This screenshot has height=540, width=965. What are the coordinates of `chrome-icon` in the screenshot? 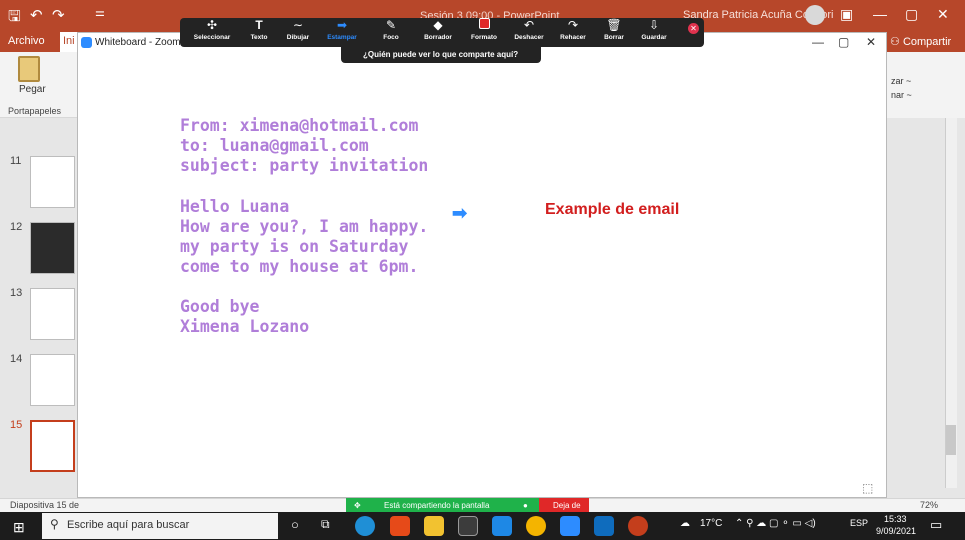 It's located at (536, 526).